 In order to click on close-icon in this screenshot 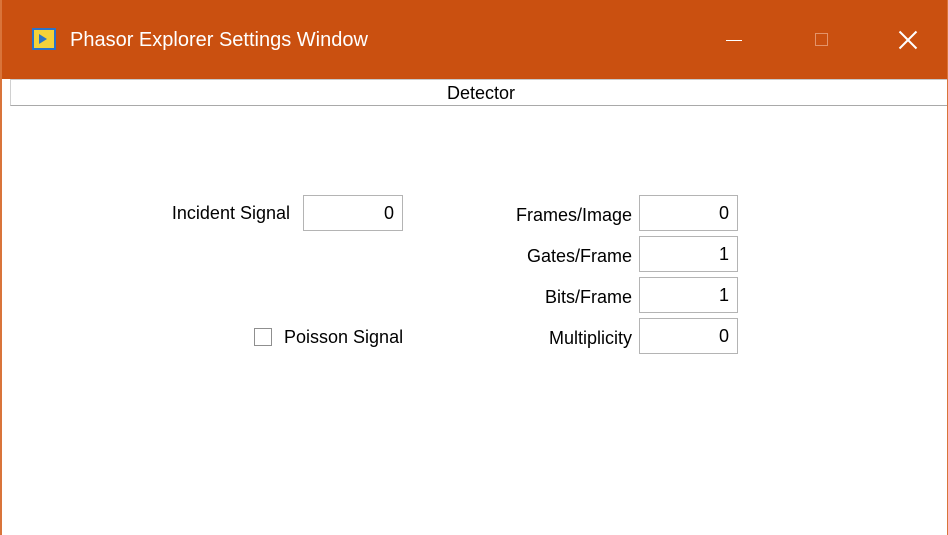, I will do `click(908, 40)`.